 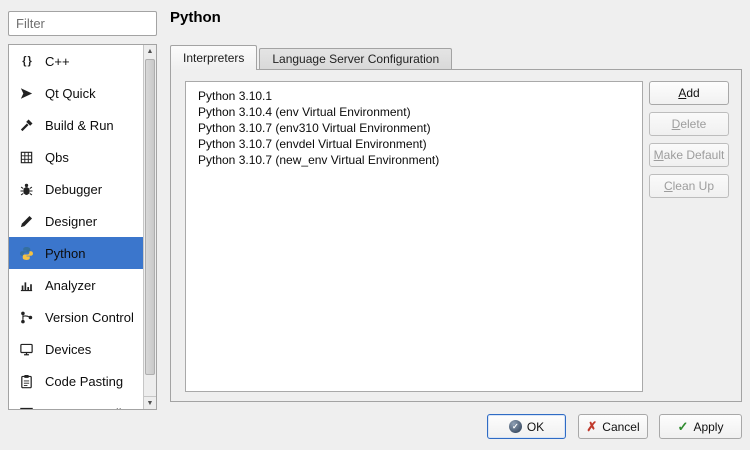 What do you see at coordinates (65, 253) in the screenshot?
I see `sidebar-item-label: Python` at bounding box center [65, 253].